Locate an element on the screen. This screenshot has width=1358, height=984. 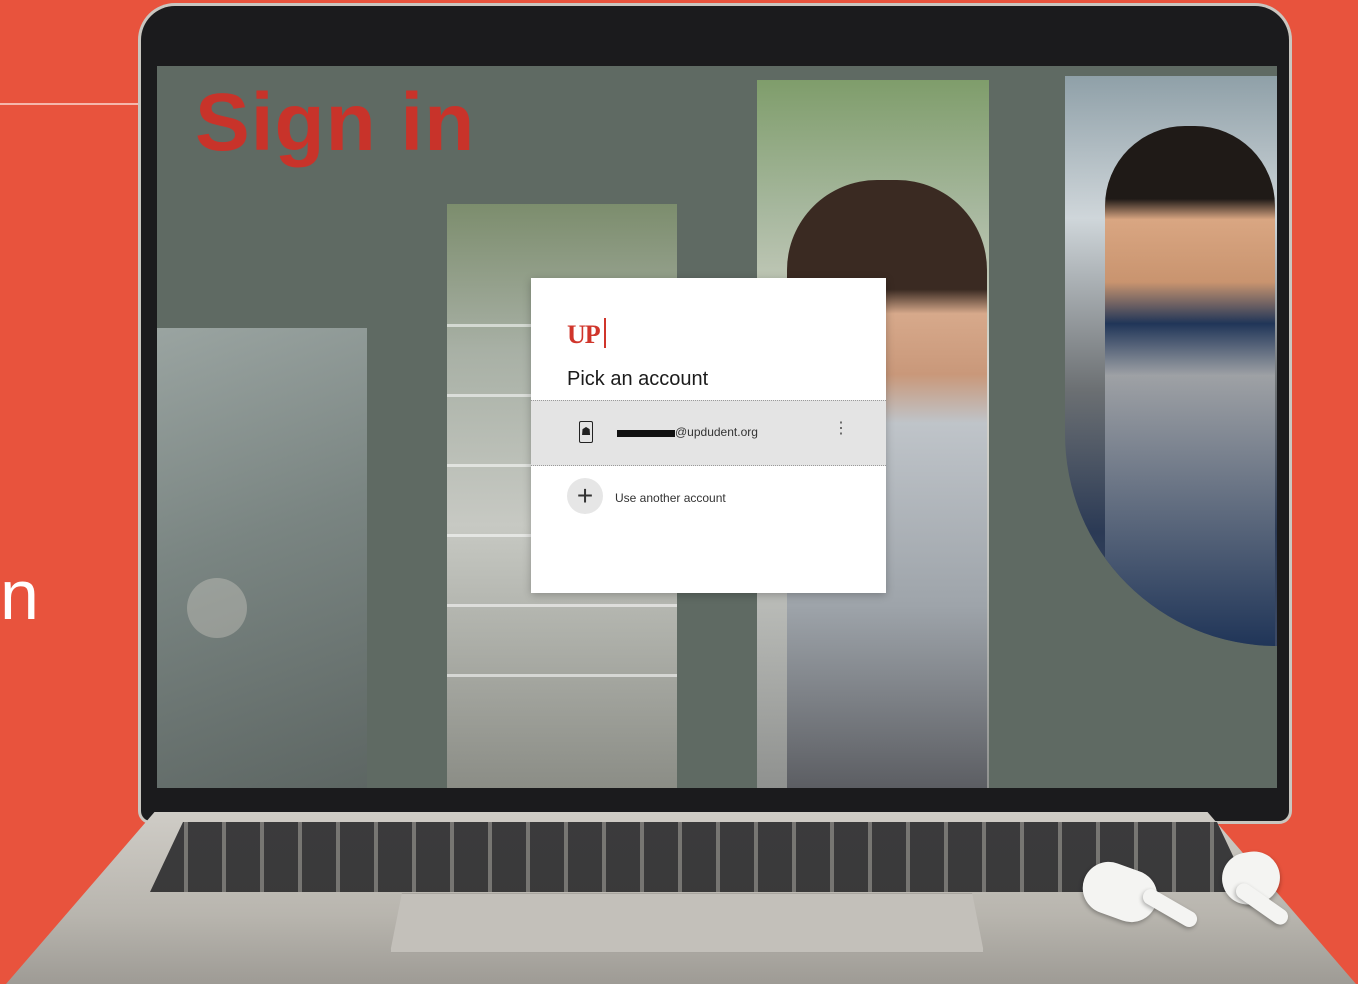
use-another-account-link: Use another account is located at coordinates (670, 498).